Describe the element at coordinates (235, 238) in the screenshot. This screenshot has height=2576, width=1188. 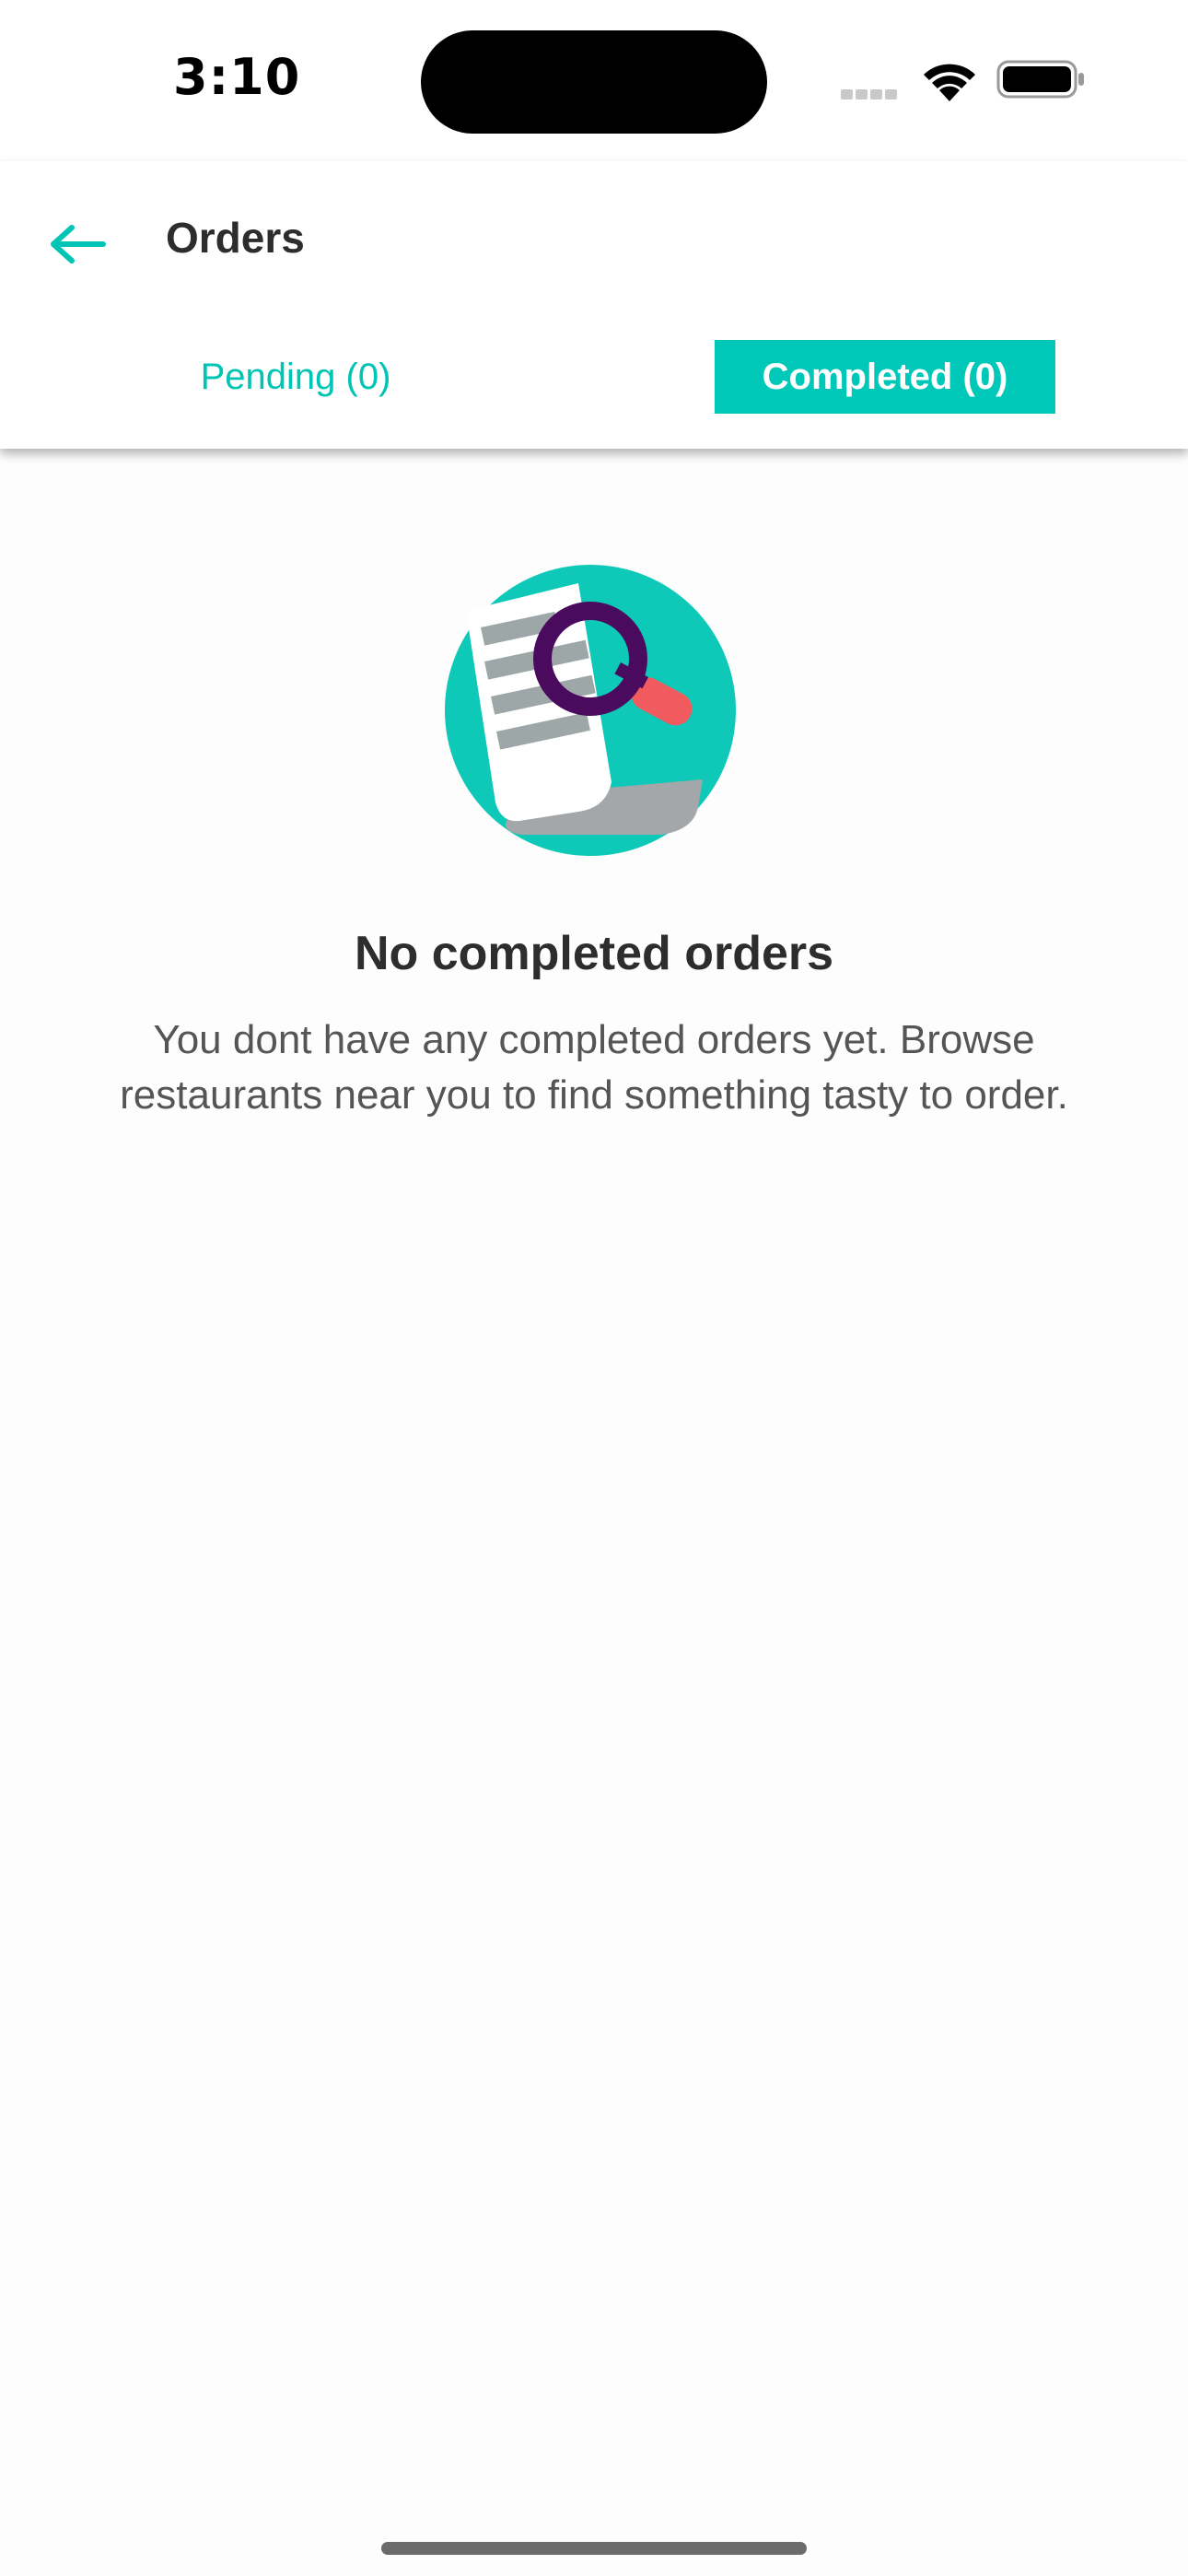
I see `page-title: Orders` at that location.